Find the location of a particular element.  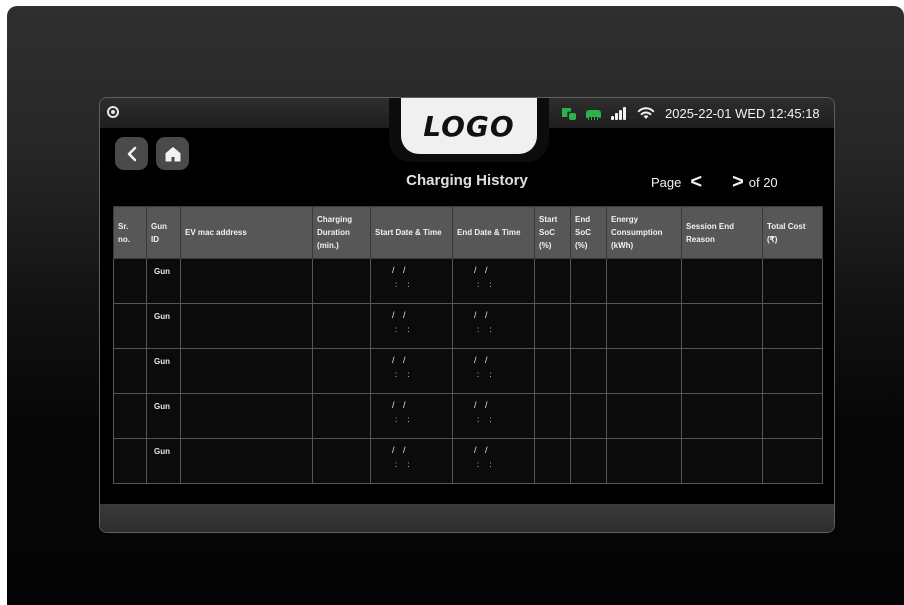

column-header: Start Date & Time is located at coordinates (411, 232).